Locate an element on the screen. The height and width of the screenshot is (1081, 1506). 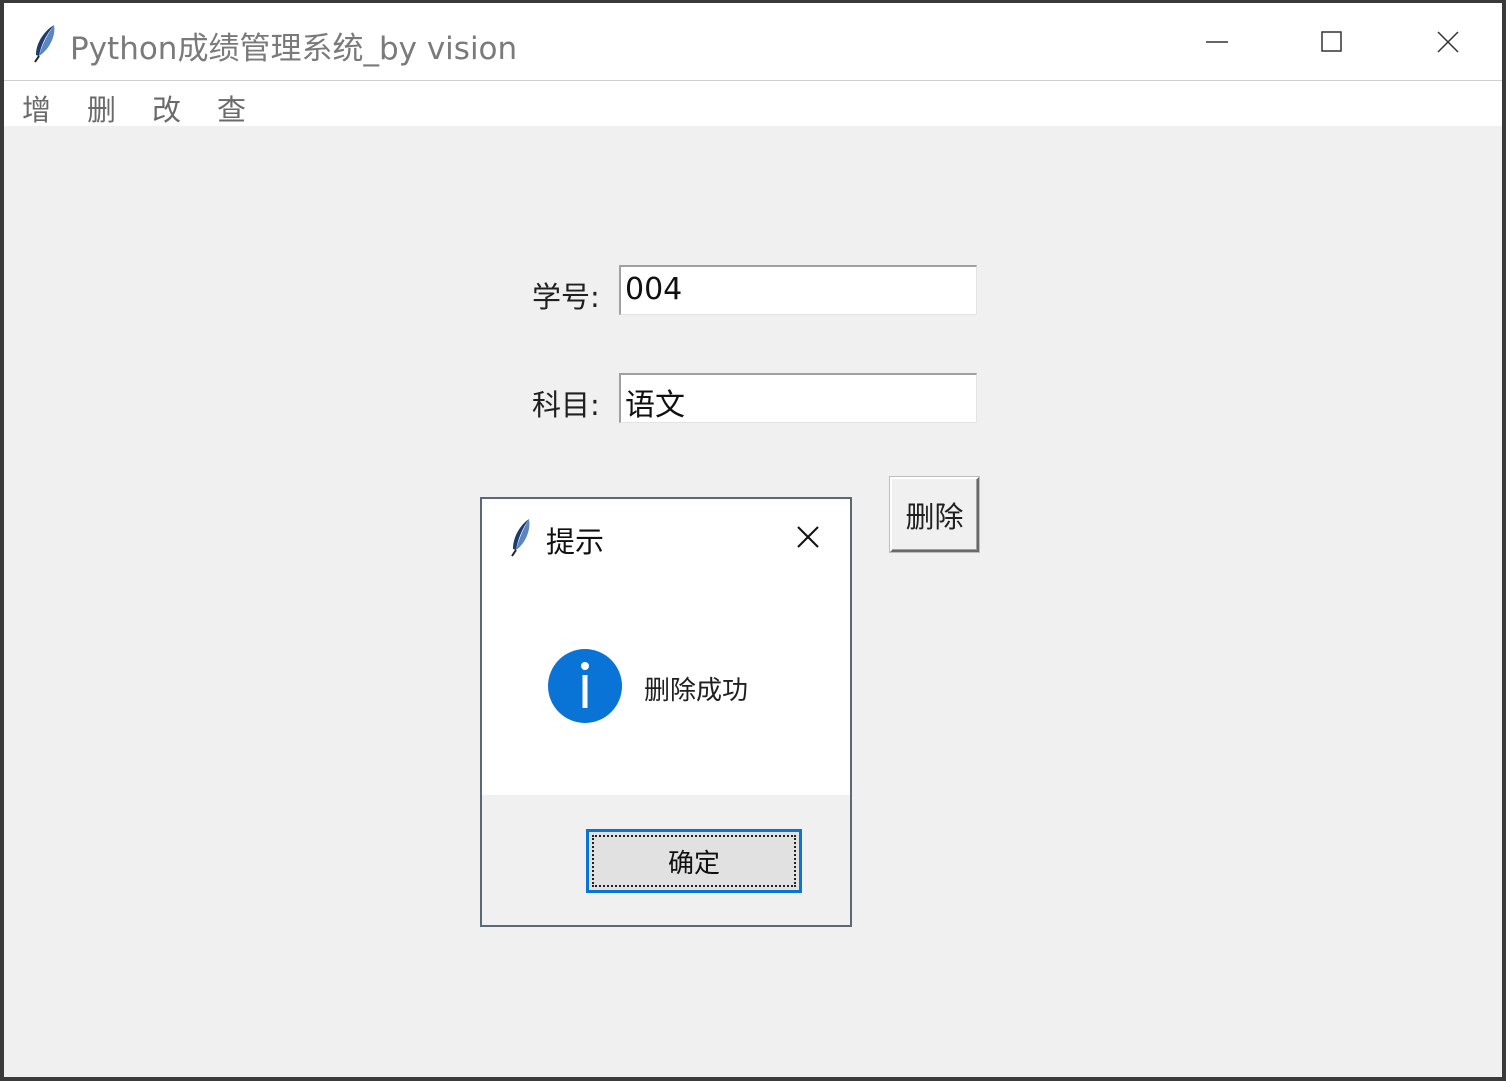
title-bar: Python成绩管理系统_by vision is located at coordinates (753, 42).